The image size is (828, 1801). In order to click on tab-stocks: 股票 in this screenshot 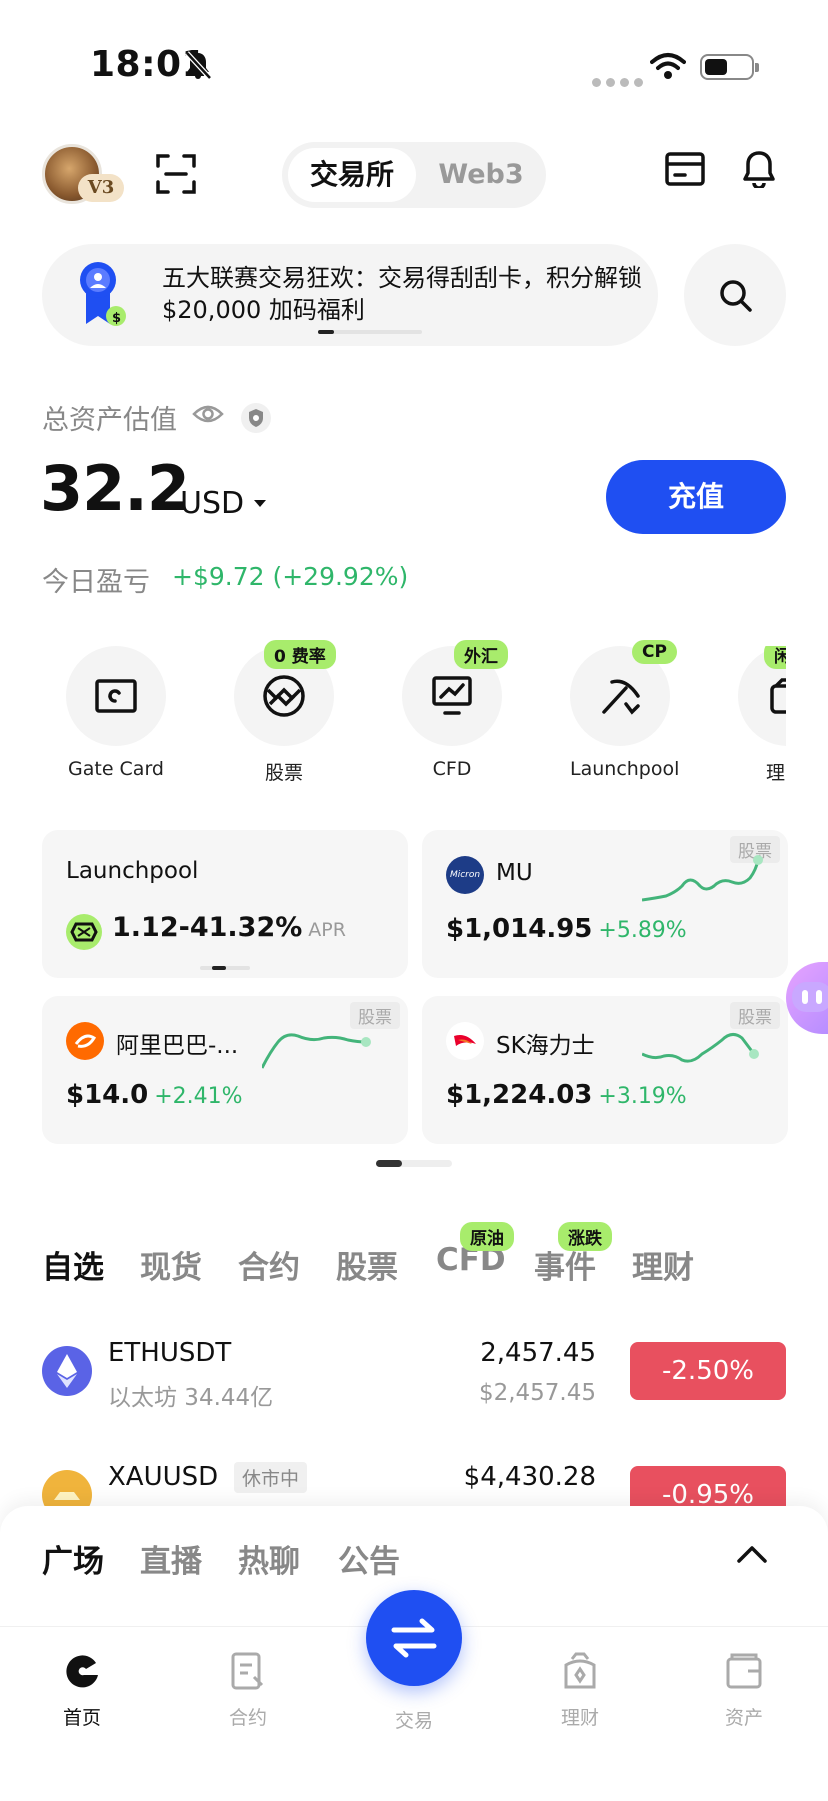, I will do `click(367, 1264)`.